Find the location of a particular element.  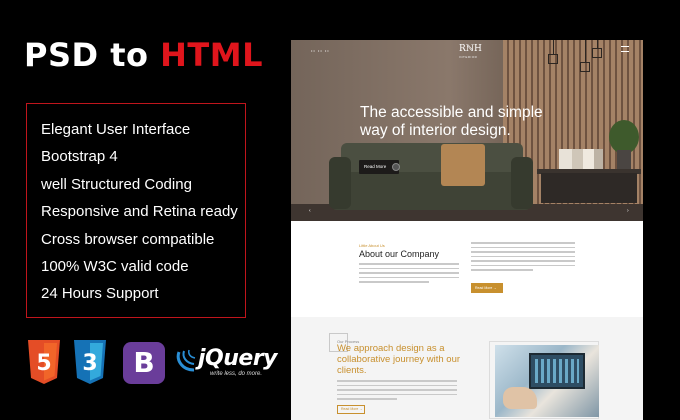

about-kicker: Little About Us is located at coordinates (372, 245).